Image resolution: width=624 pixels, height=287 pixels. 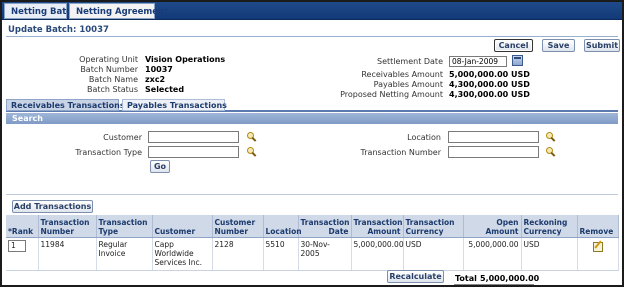 What do you see at coordinates (433, 254) in the screenshot?
I see `cell-transaction-currency: USD` at bounding box center [433, 254].